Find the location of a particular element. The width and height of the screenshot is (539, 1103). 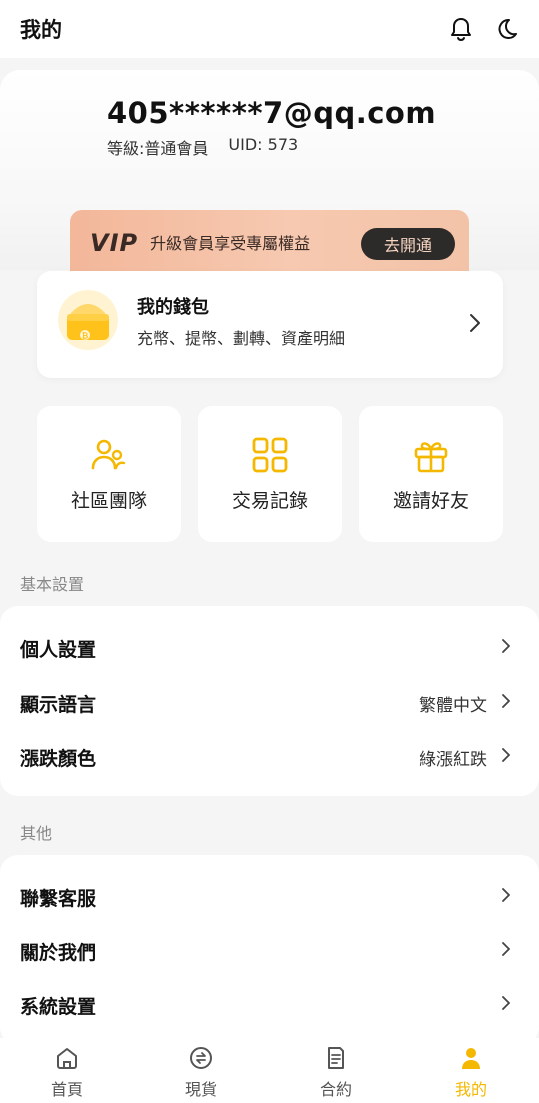

tab-contract: 合約 is located at coordinates (336, 1073).